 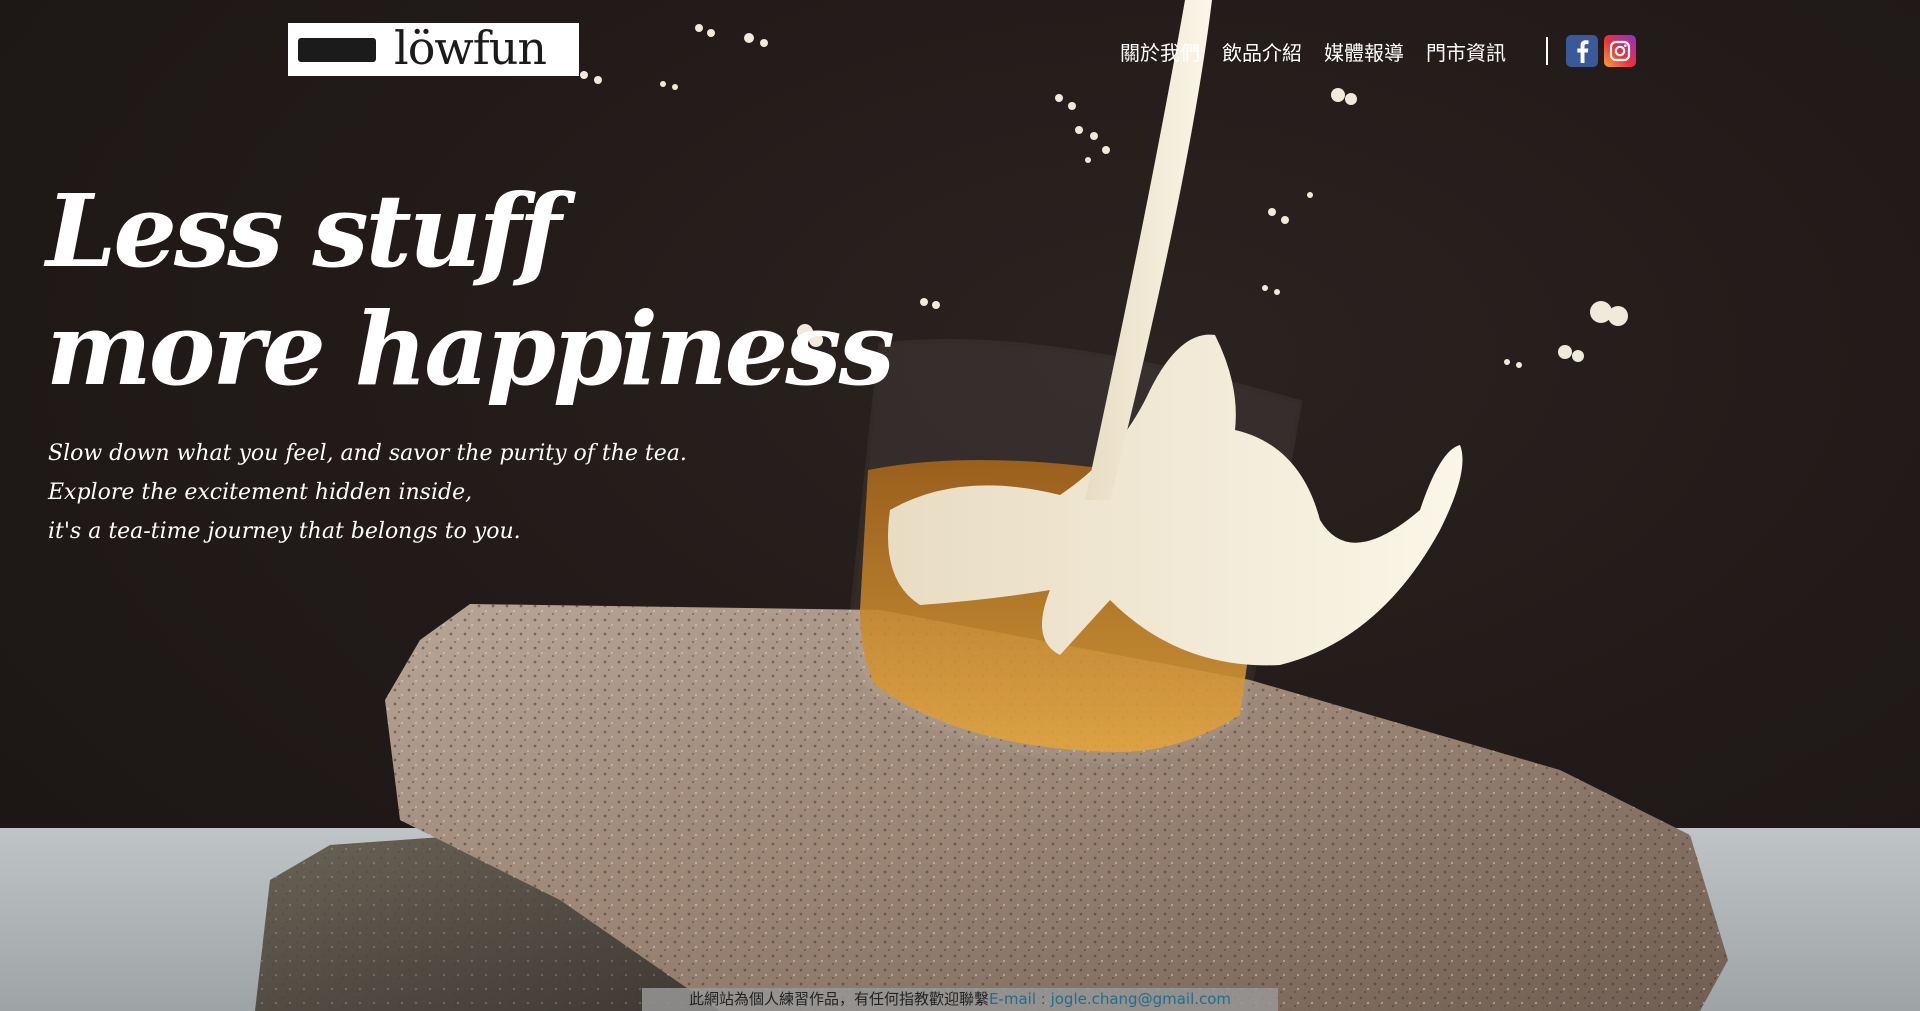 I want to click on facebook-link, so click(x=1582, y=51).